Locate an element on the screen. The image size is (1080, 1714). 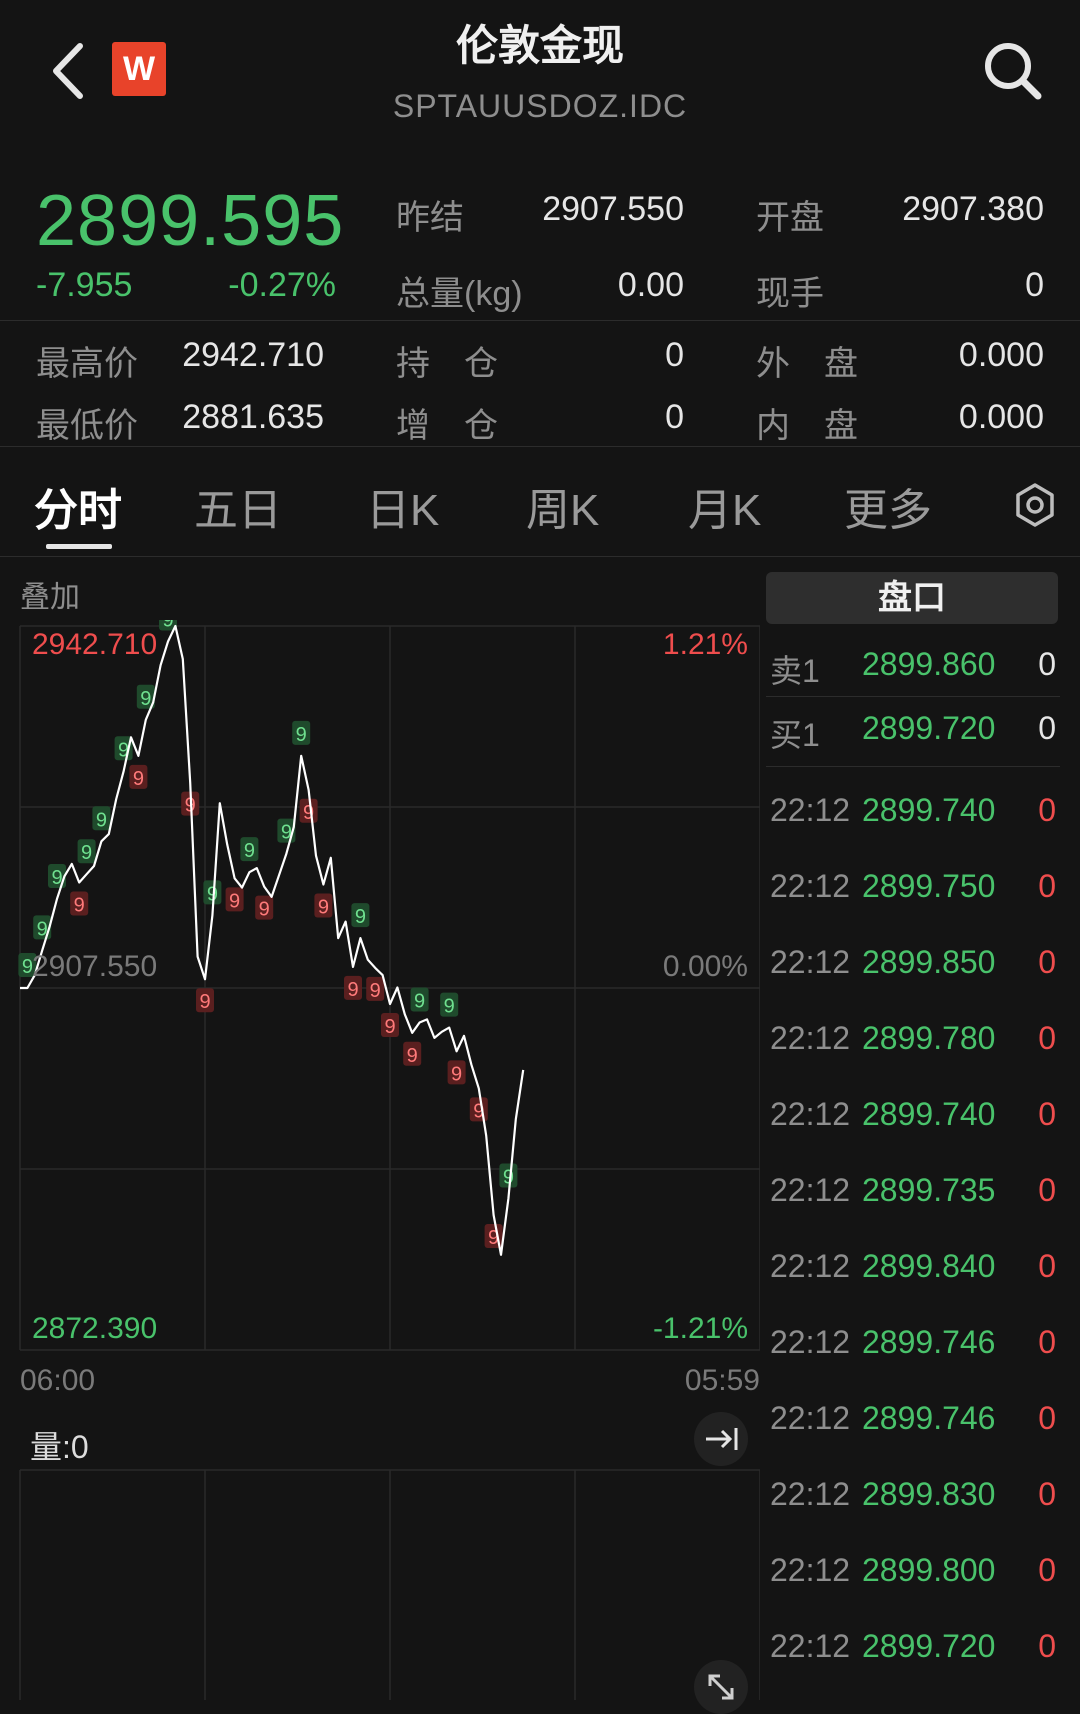
price-change: -7.955 is located at coordinates (84, 285).